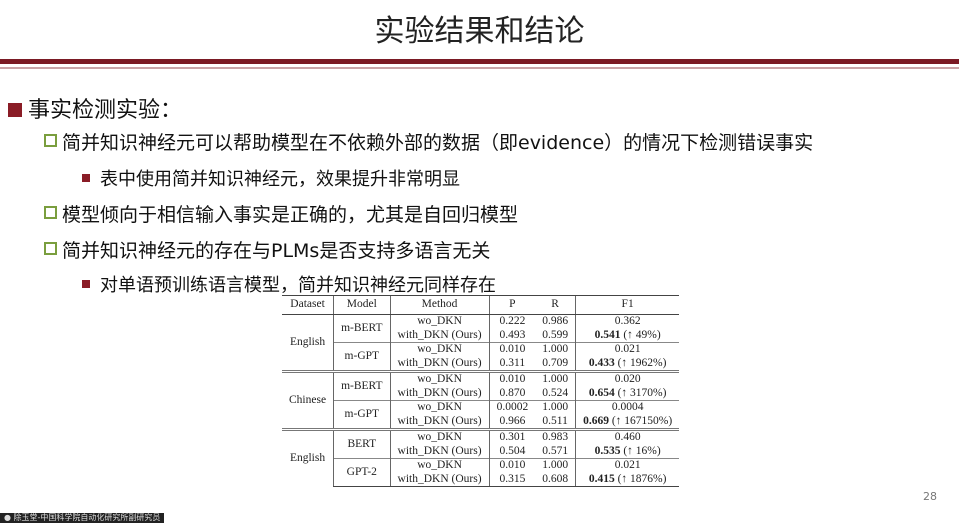  What do you see at coordinates (627, 443) in the screenshot?
I see `f1-cell: 0.460 0.535 (↑ 16%)` at bounding box center [627, 443].